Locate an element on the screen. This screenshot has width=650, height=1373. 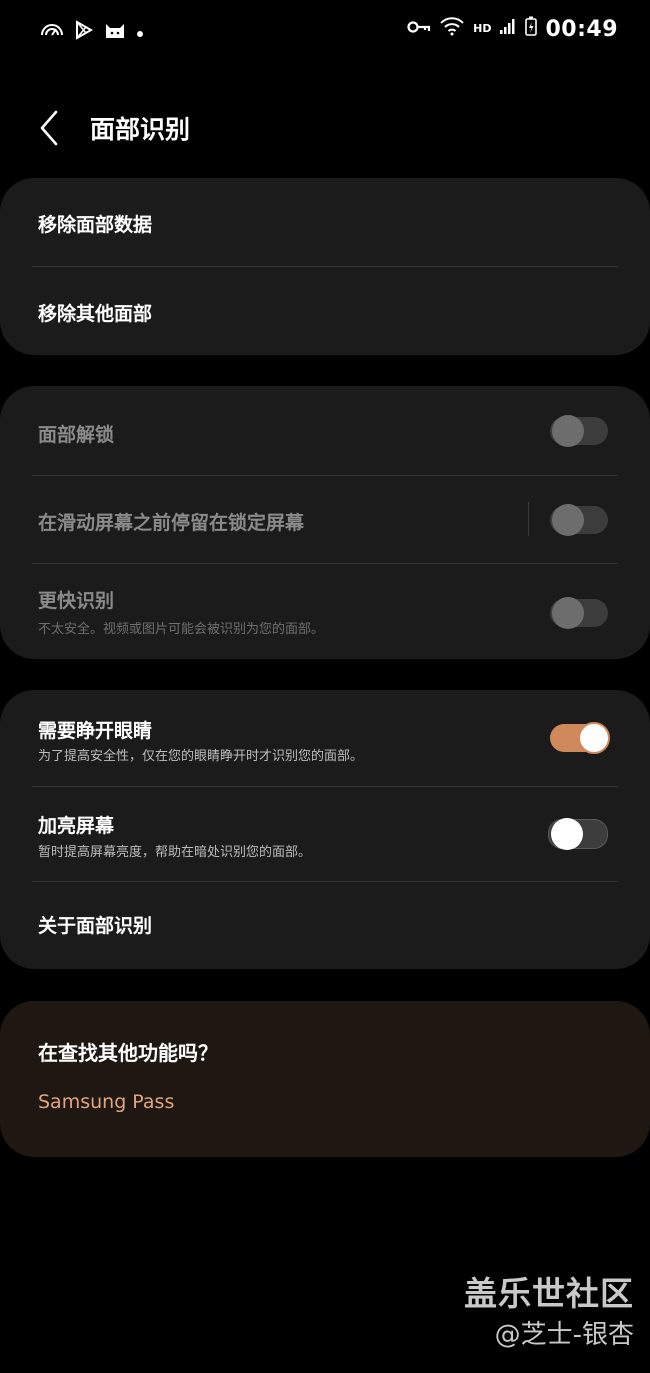
about-face-recognition-item: 关于面部识别 is located at coordinates (325, 925).